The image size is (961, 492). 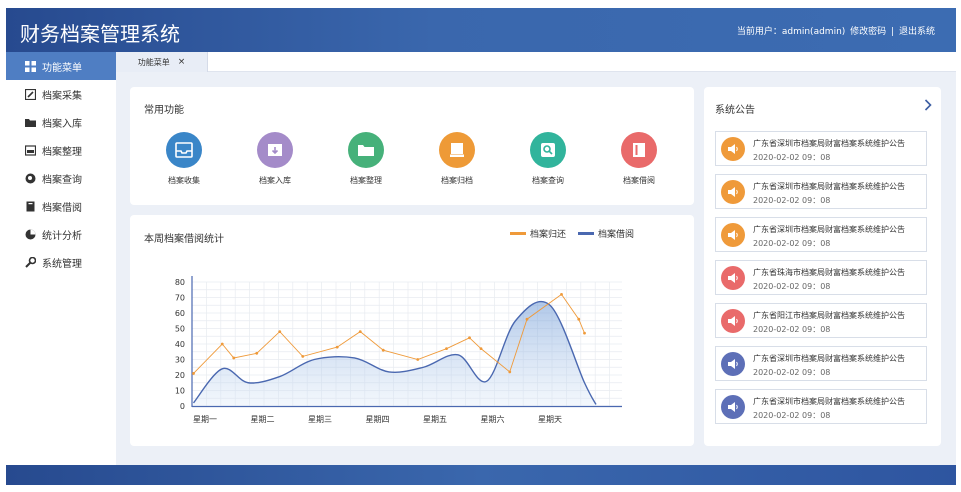 What do you see at coordinates (536, 62) in the screenshot?
I see `tab-bar: 功能菜单 ×` at bounding box center [536, 62].